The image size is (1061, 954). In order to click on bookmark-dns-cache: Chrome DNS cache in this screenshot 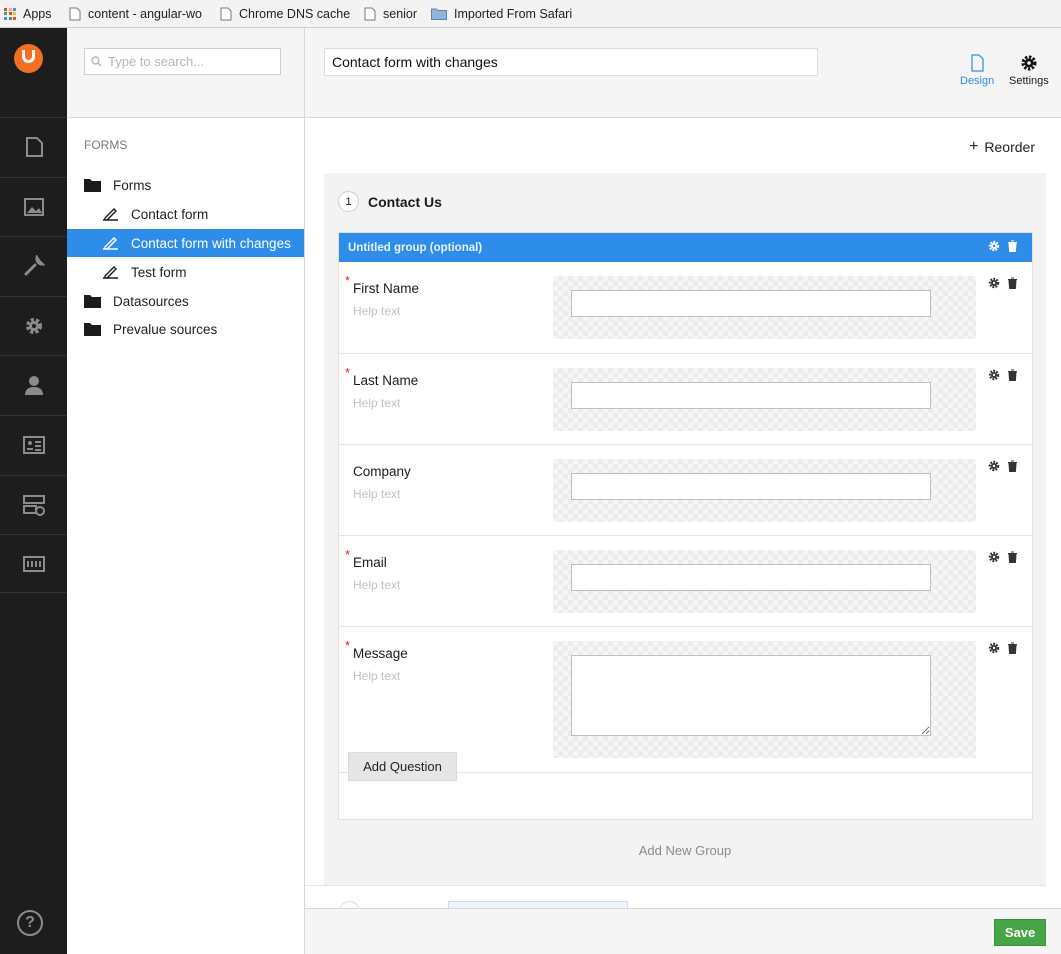, I will do `click(285, 14)`.